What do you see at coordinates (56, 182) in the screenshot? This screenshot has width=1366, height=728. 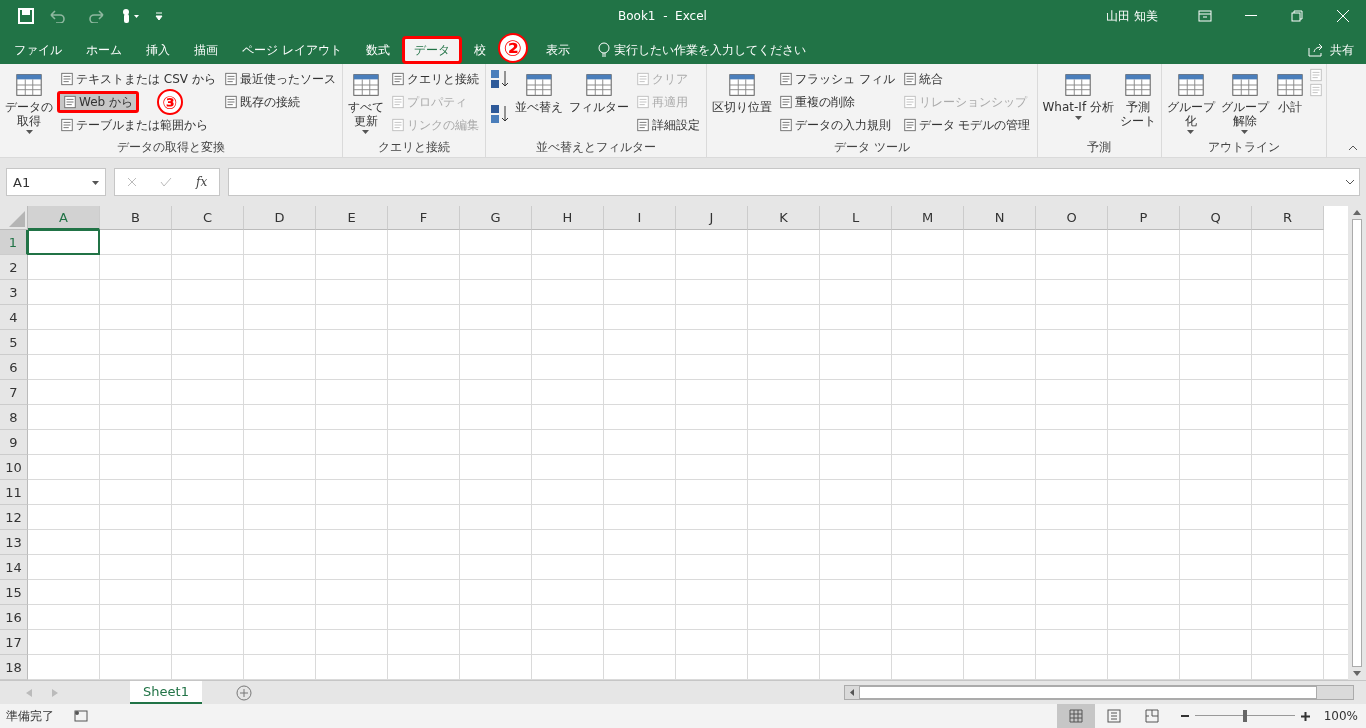 I see `name-box: A1` at bounding box center [56, 182].